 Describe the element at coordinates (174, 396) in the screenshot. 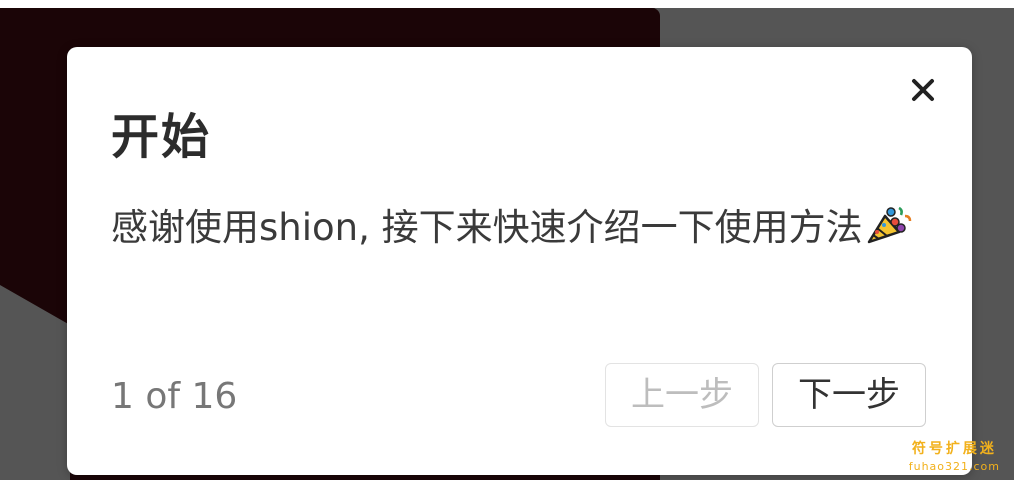

I see `step-progress: 1 of 16` at that location.